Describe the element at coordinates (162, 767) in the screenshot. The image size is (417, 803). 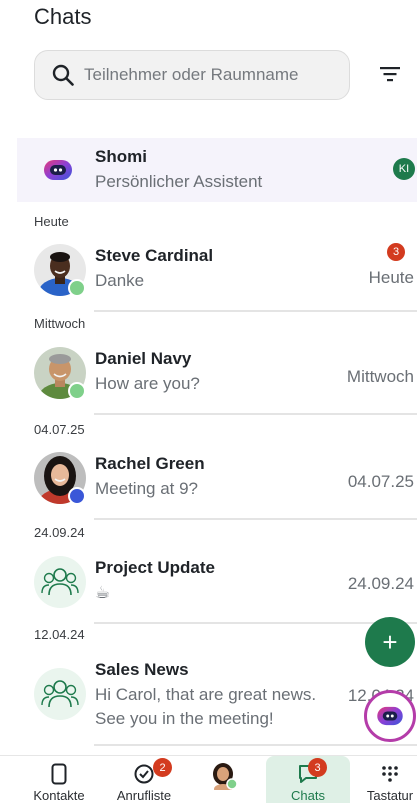
I see `nav-badge: 2` at that location.